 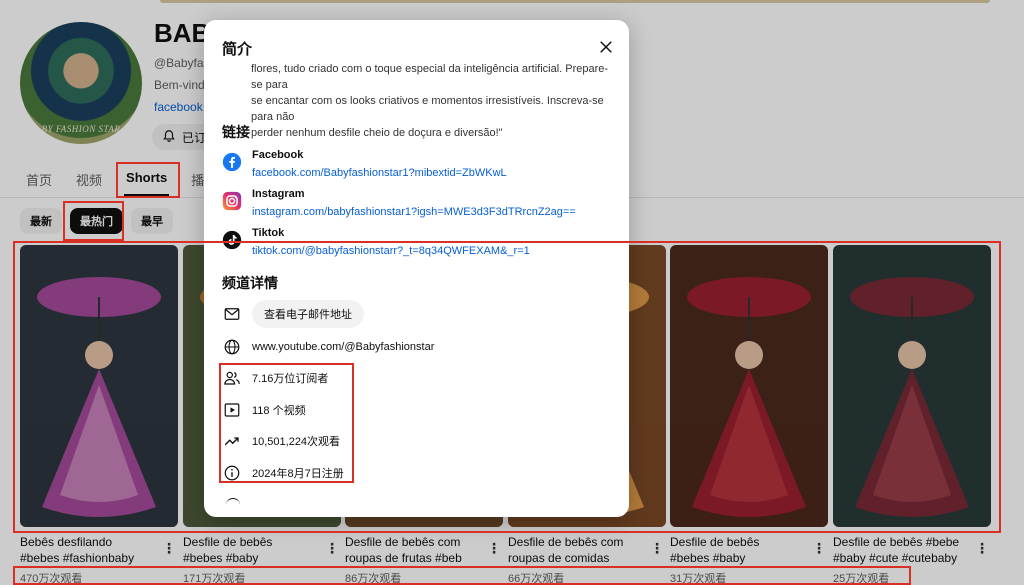 What do you see at coordinates (250, 283) in the screenshot?
I see `details-heading: 频道详情` at bounding box center [250, 283].